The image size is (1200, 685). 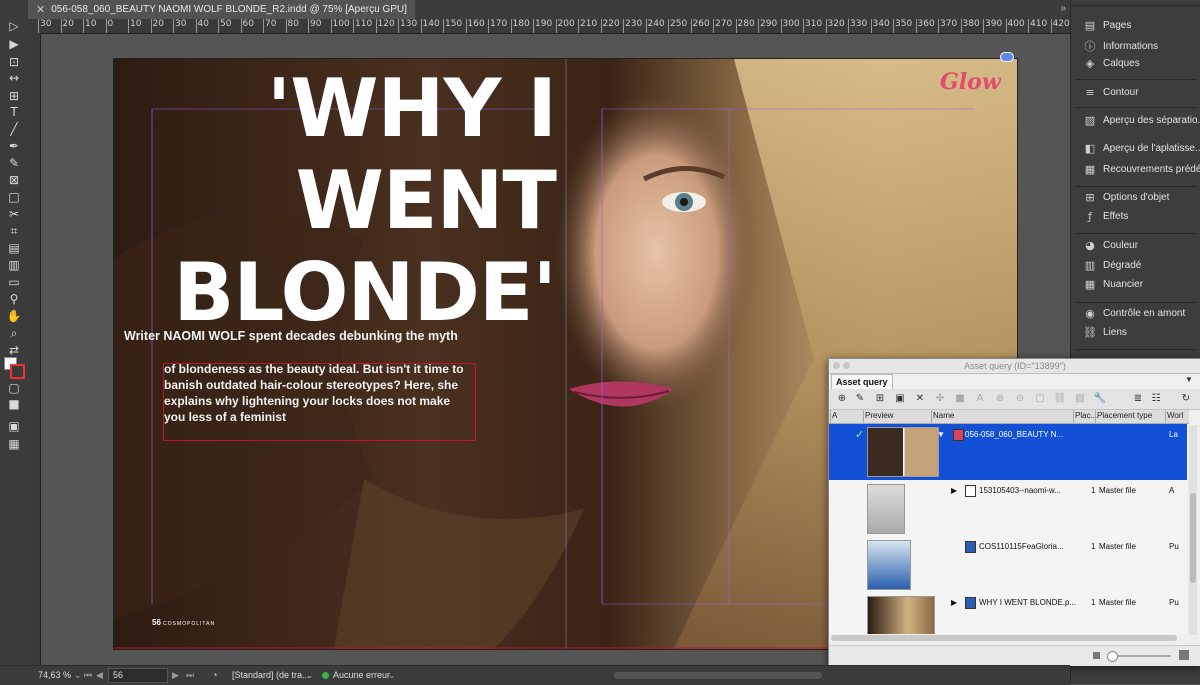 What do you see at coordinates (14, 180) in the screenshot?
I see `rectangle-frame-tool-icon: ⊠` at bounding box center [14, 180].